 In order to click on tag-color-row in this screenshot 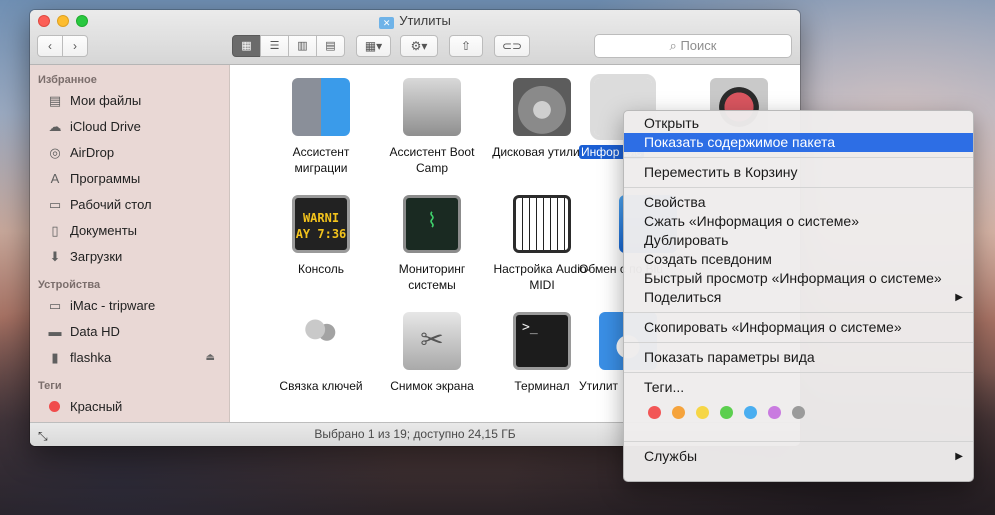, I will do `click(798, 412)`.